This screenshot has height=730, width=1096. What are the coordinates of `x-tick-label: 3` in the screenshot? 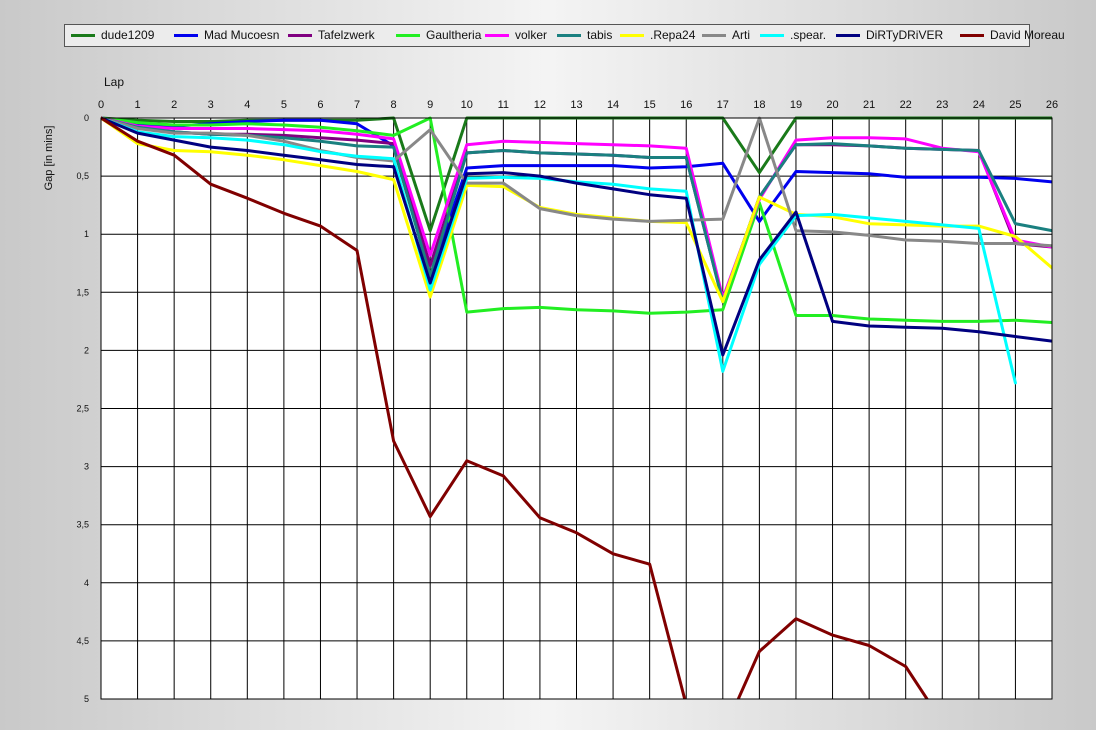 It's located at (211, 105).